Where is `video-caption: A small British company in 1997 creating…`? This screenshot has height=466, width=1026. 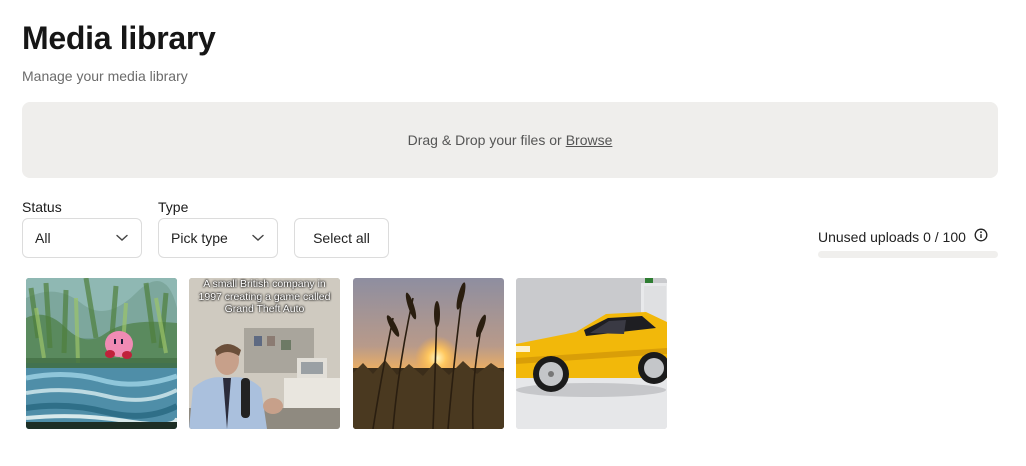
video-caption: A small British company in 1997 creating… is located at coordinates (264, 296).